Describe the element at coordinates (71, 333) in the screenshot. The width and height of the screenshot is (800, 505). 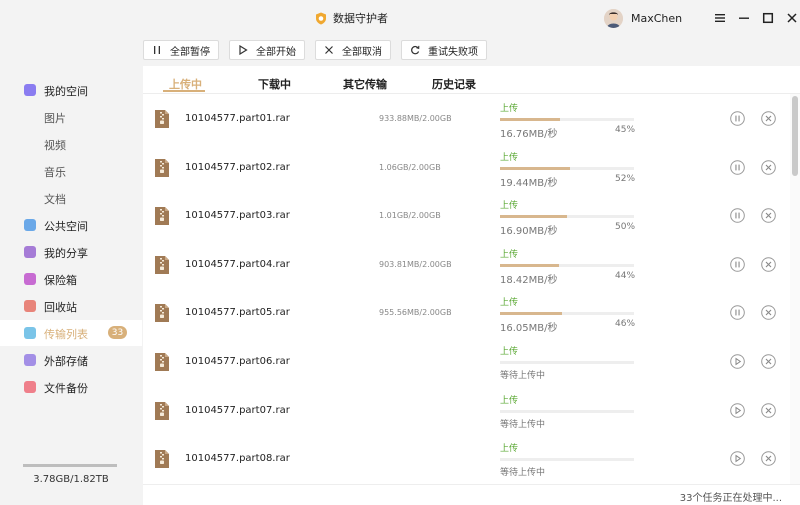
I see `sidebar-item-transfer-list: 传输列表 33` at that location.